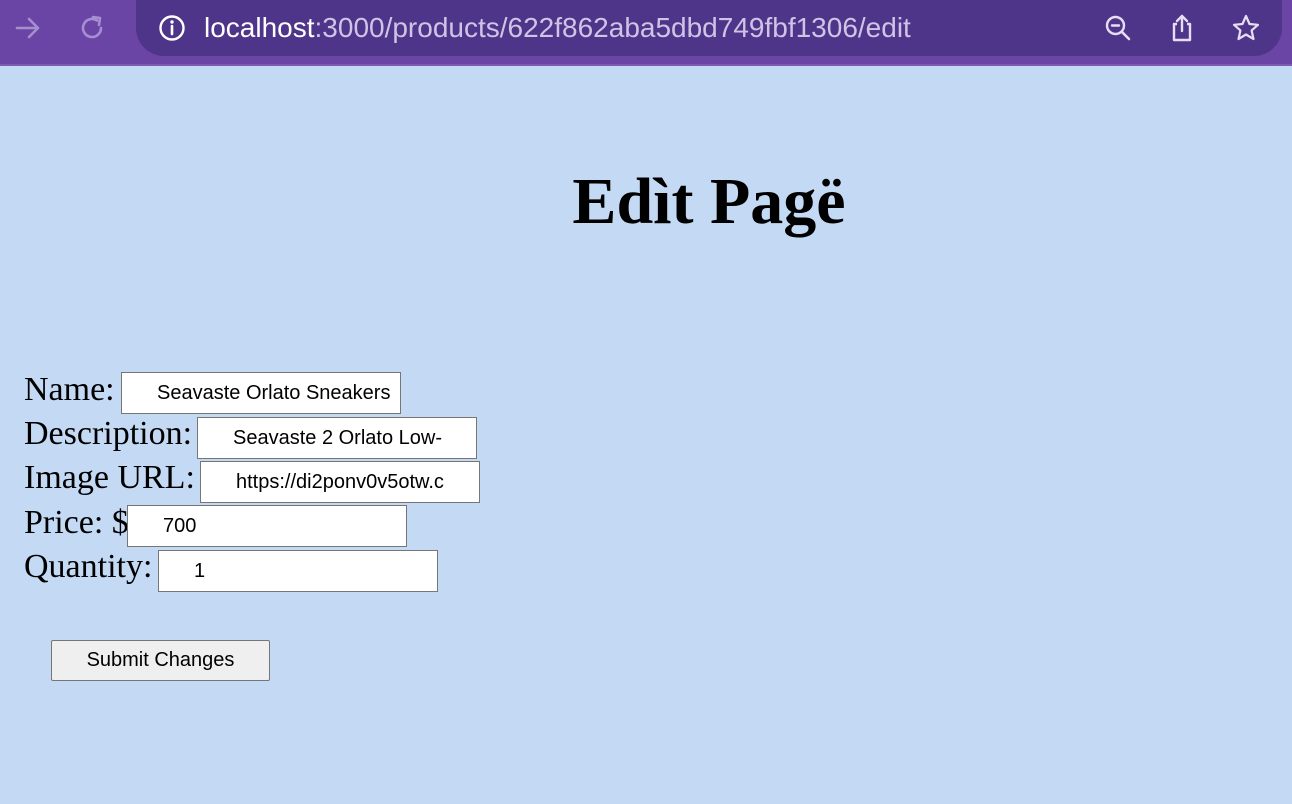  I want to click on image-url-label: Image URL:, so click(109, 477).